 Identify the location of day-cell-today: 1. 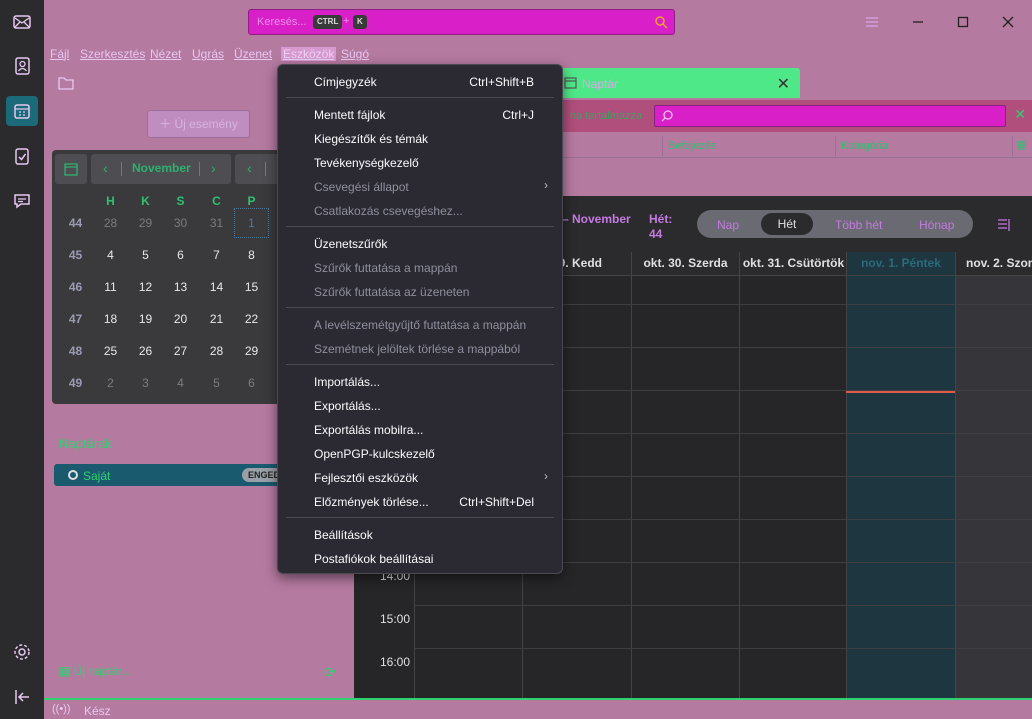
(251, 223).